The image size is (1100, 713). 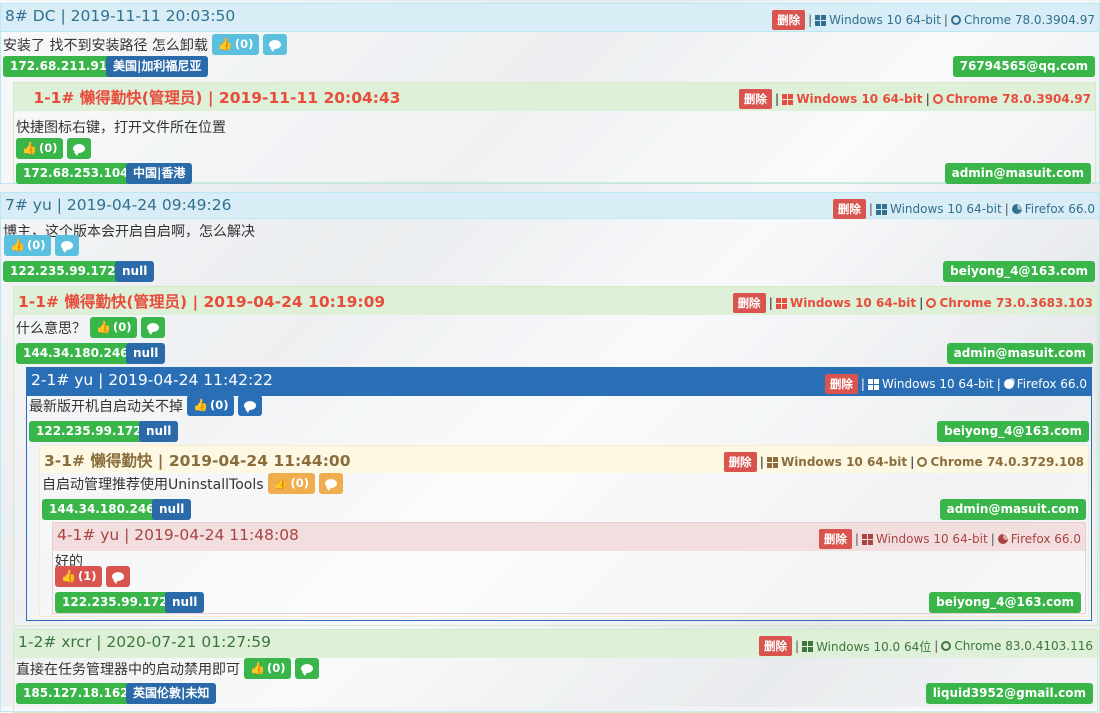 What do you see at coordinates (1023, 646) in the screenshot?
I see `browser-label: Chrome 83.0.4103.116` at bounding box center [1023, 646].